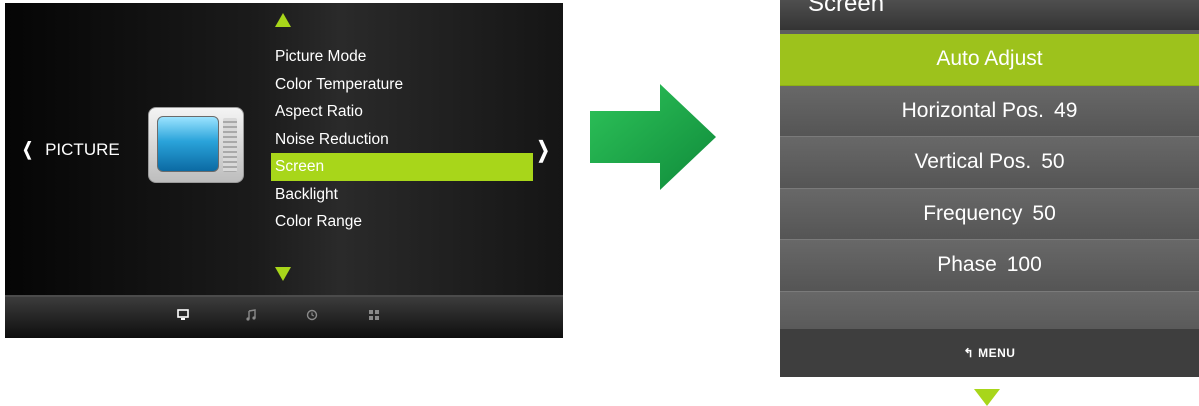 This screenshot has height=406, width=1199. What do you see at coordinates (543, 150) in the screenshot?
I see `chevron-right-icon: ❯` at bounding box center [543, 150].